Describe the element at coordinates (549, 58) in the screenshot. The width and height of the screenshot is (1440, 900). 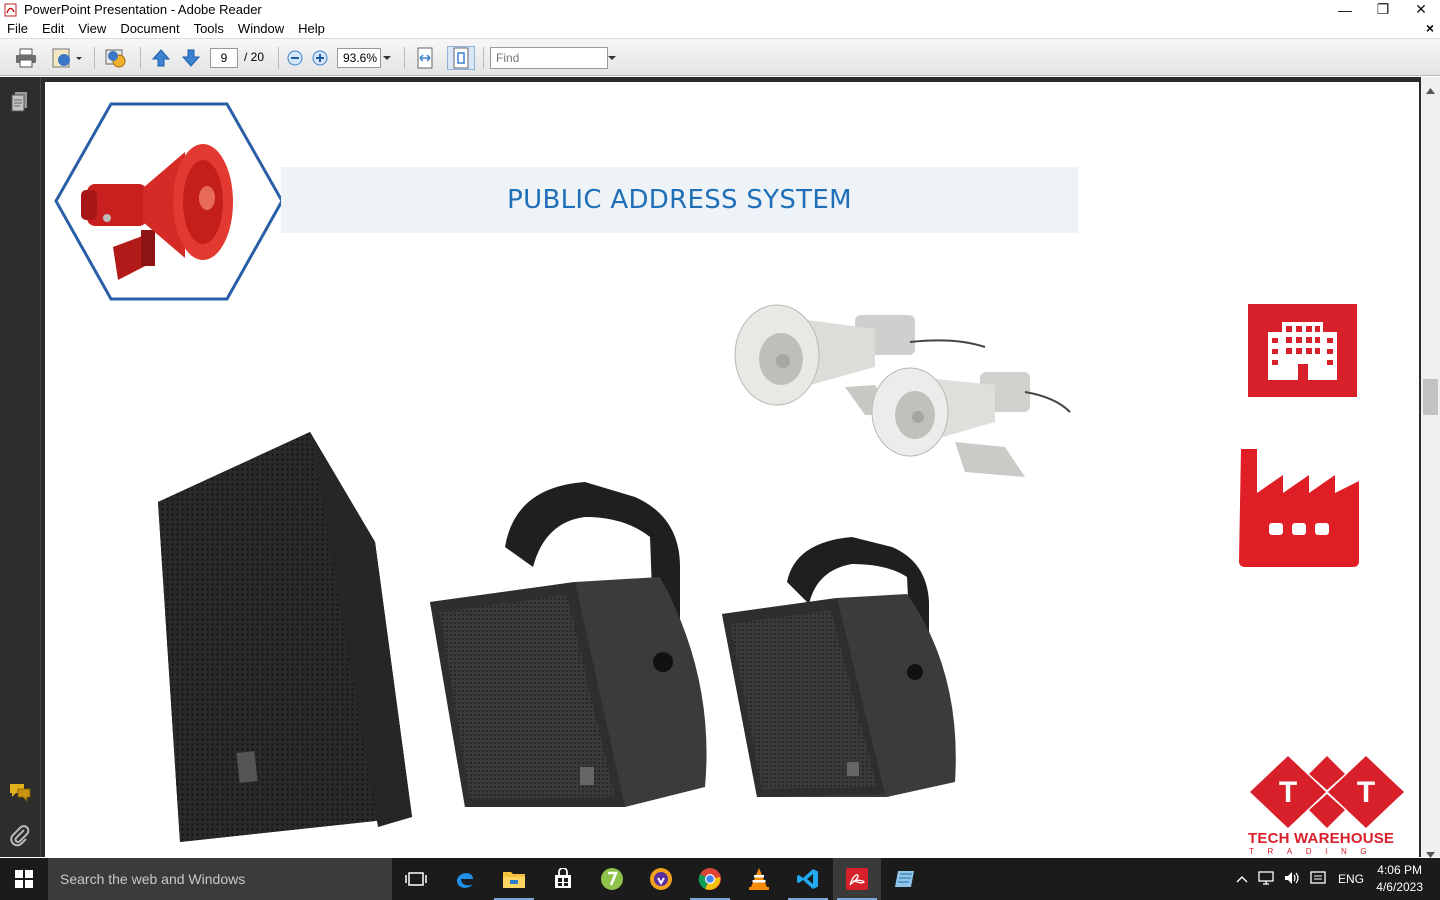
I see `find-input: Find` at that location.